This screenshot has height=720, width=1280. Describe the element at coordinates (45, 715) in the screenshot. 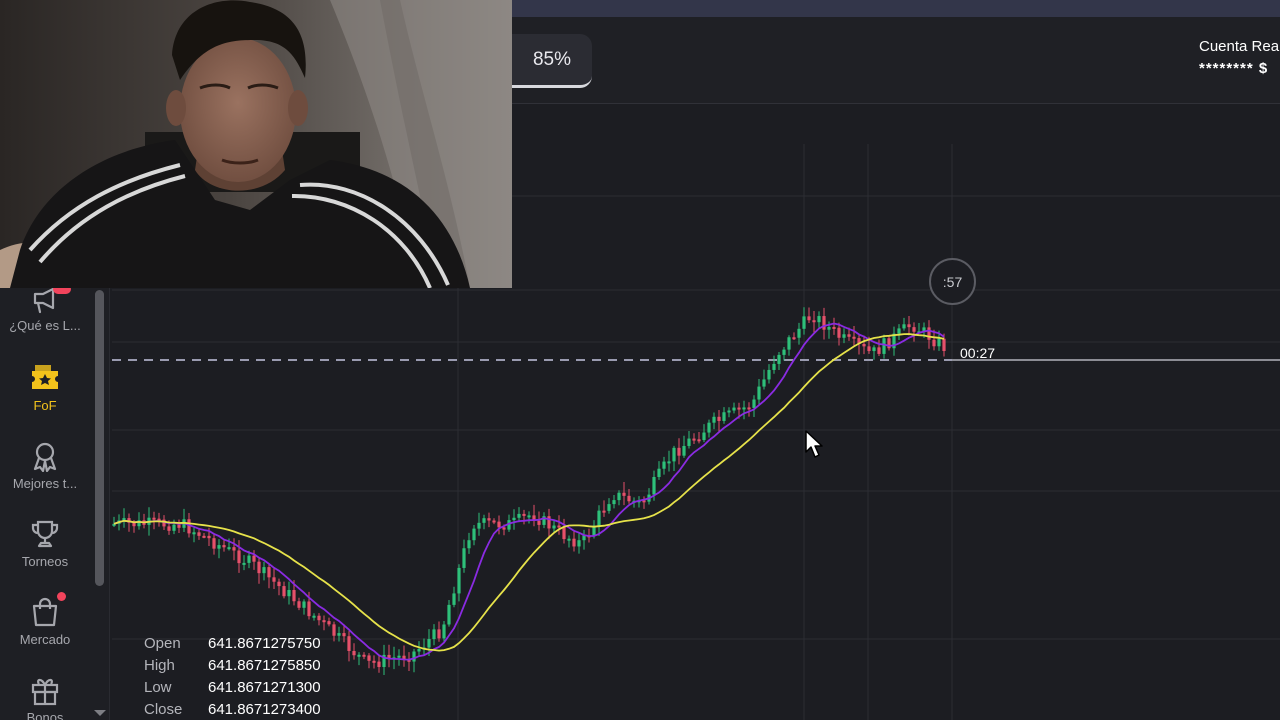

I see `sidebar-item-label: Bonos` at that location.